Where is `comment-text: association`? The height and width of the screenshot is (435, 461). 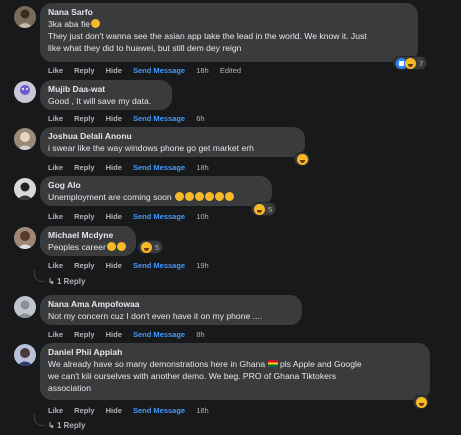 comment-text: association is located at coordinates (69, 388).